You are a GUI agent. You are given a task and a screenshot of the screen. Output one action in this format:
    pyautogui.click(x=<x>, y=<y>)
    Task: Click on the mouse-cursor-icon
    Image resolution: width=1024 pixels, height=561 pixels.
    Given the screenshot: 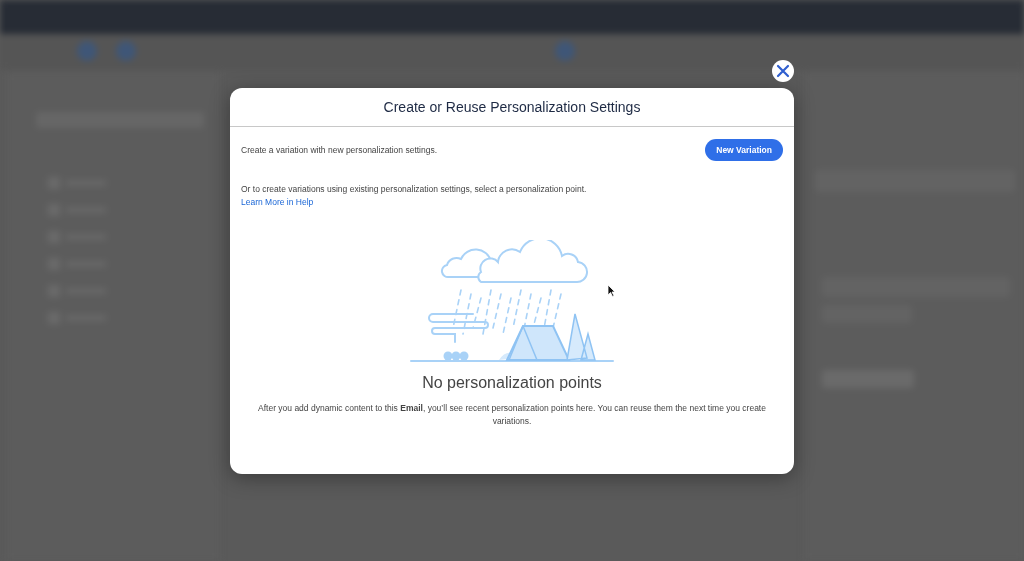 What is the action you would take?
    pyautogui.click(x=611, y=290)
    